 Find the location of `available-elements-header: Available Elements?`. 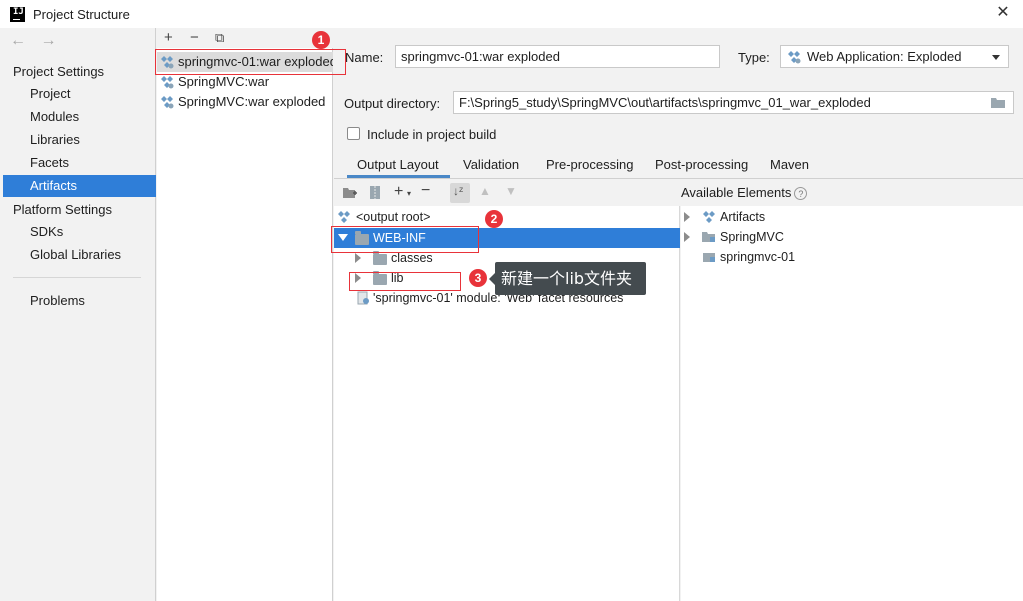

available-elements-header: Available Elements? is located at coordinates (744, 193).